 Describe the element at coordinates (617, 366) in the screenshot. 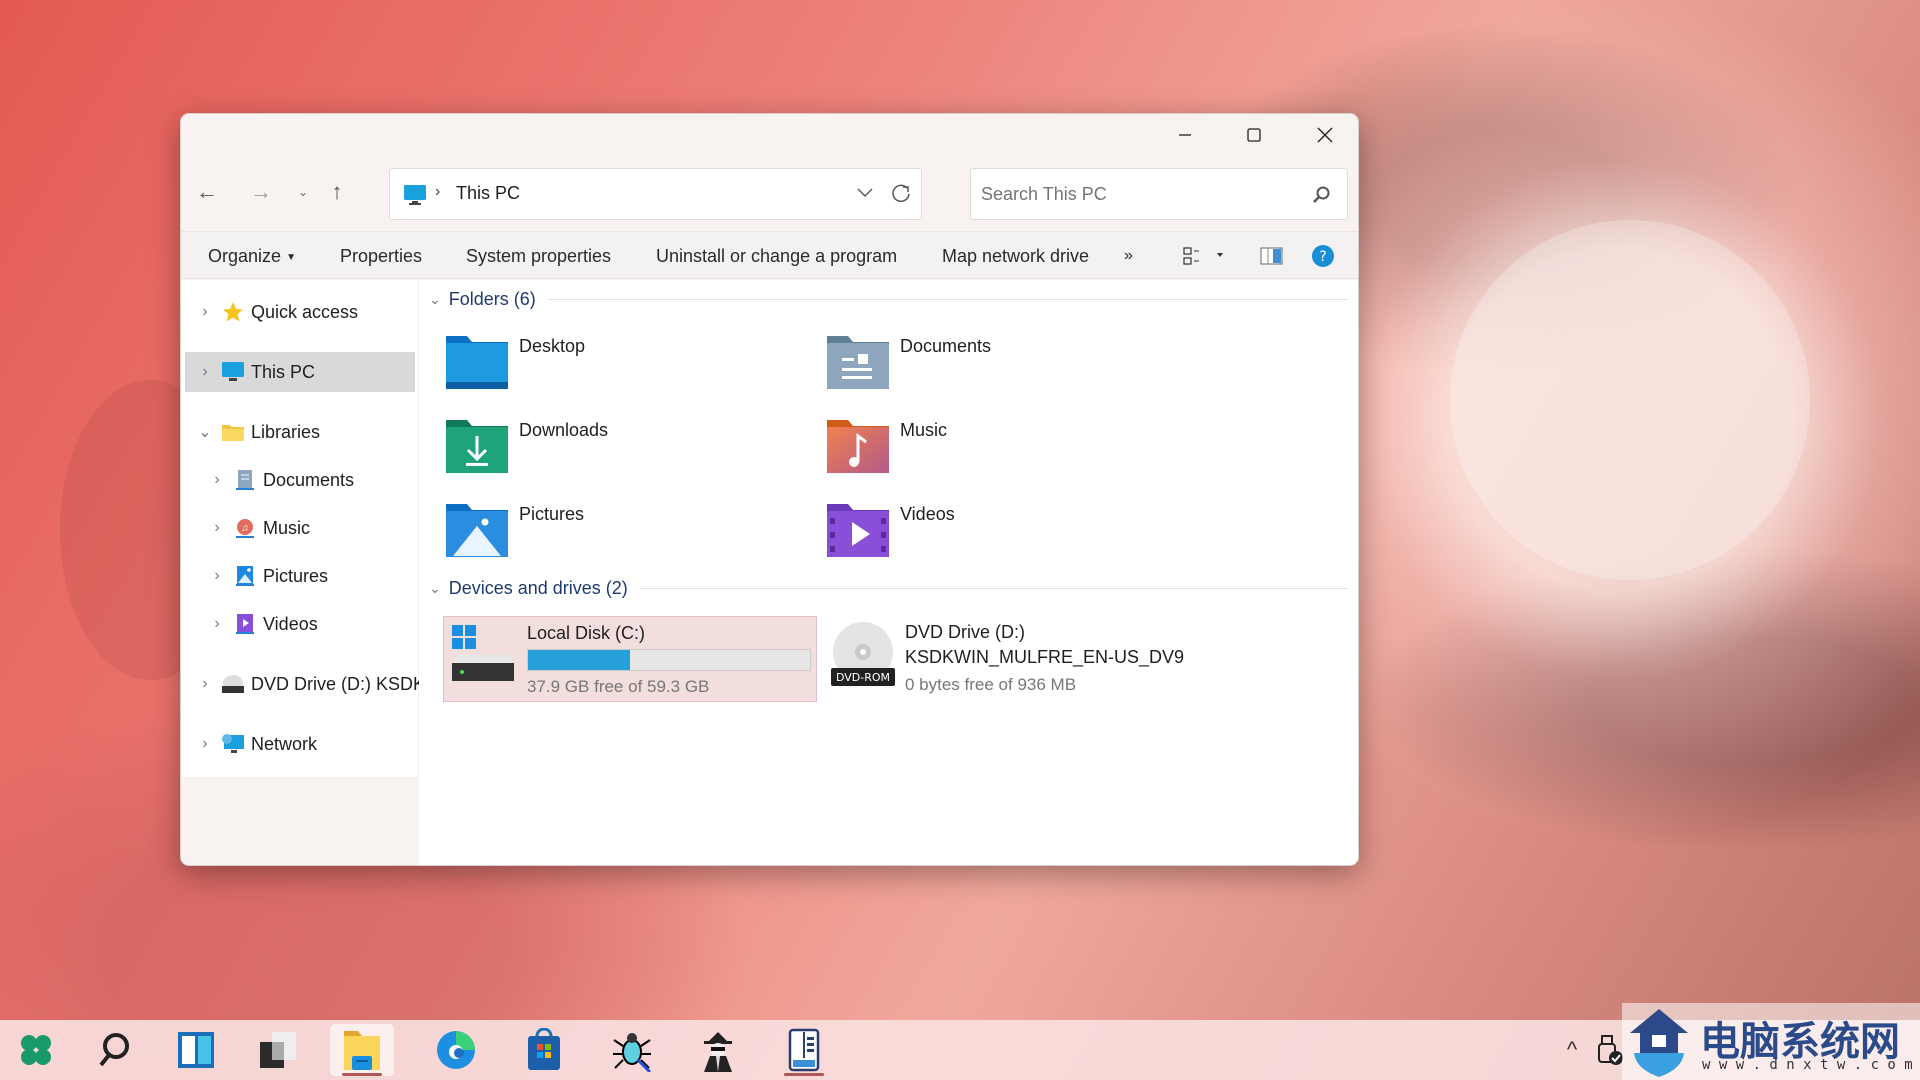

I see `folder-desktop: Desktop` at that location.